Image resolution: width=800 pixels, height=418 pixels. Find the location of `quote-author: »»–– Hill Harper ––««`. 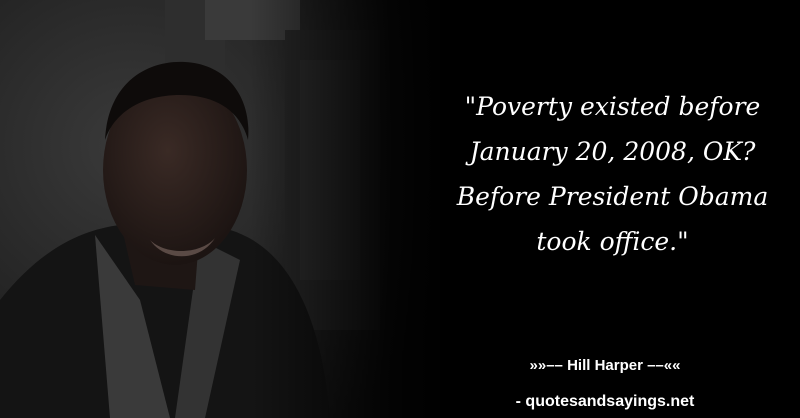

quote-author: »»–– Hill Harper ––«« is located at coordinates (605, 365).